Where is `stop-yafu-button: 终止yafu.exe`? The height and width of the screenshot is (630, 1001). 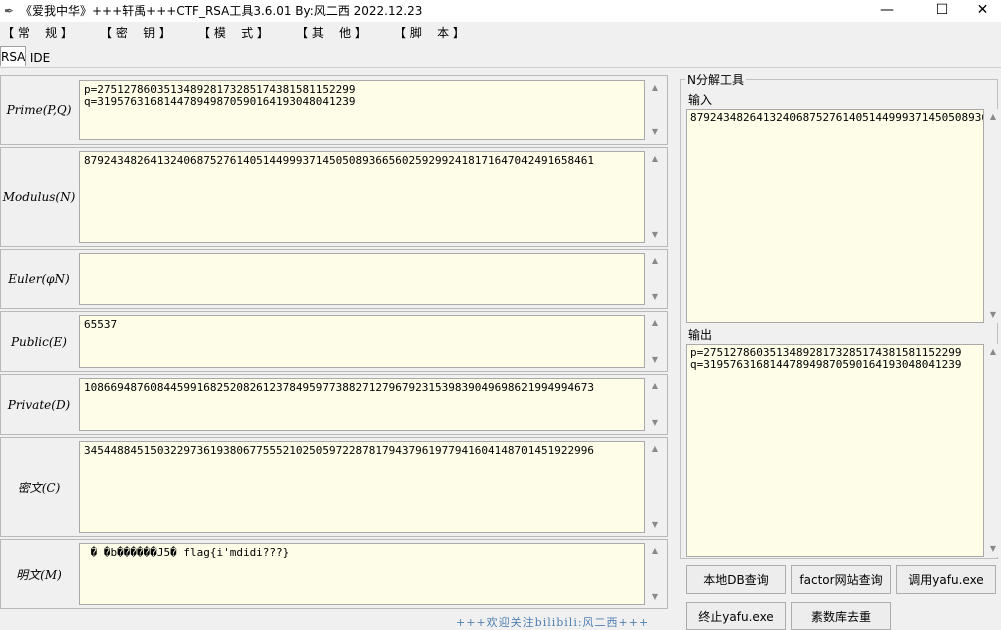 stop-yafu-button: 终止yafu.exe is located at coordinates (736, 616).